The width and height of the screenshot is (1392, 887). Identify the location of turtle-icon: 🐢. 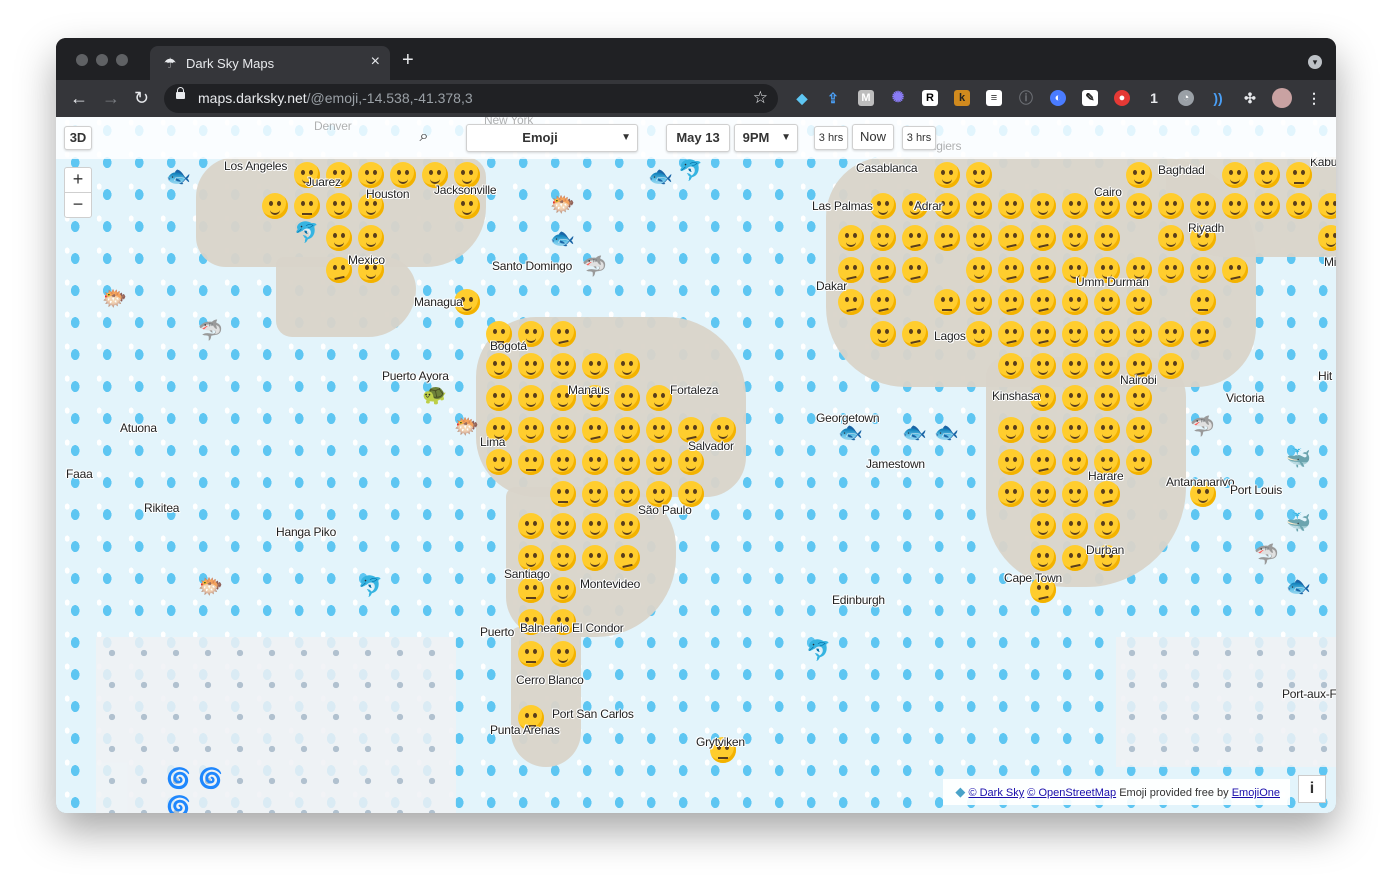
(434, 395).